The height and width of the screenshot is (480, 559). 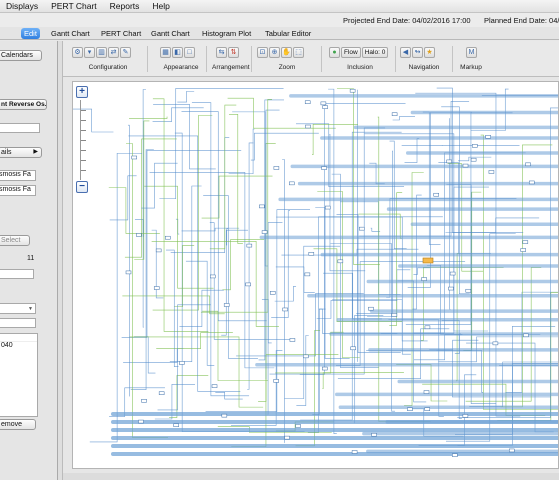 I want to click on arrange-vertical-icon: ⇅, so click(x=233, y=52).